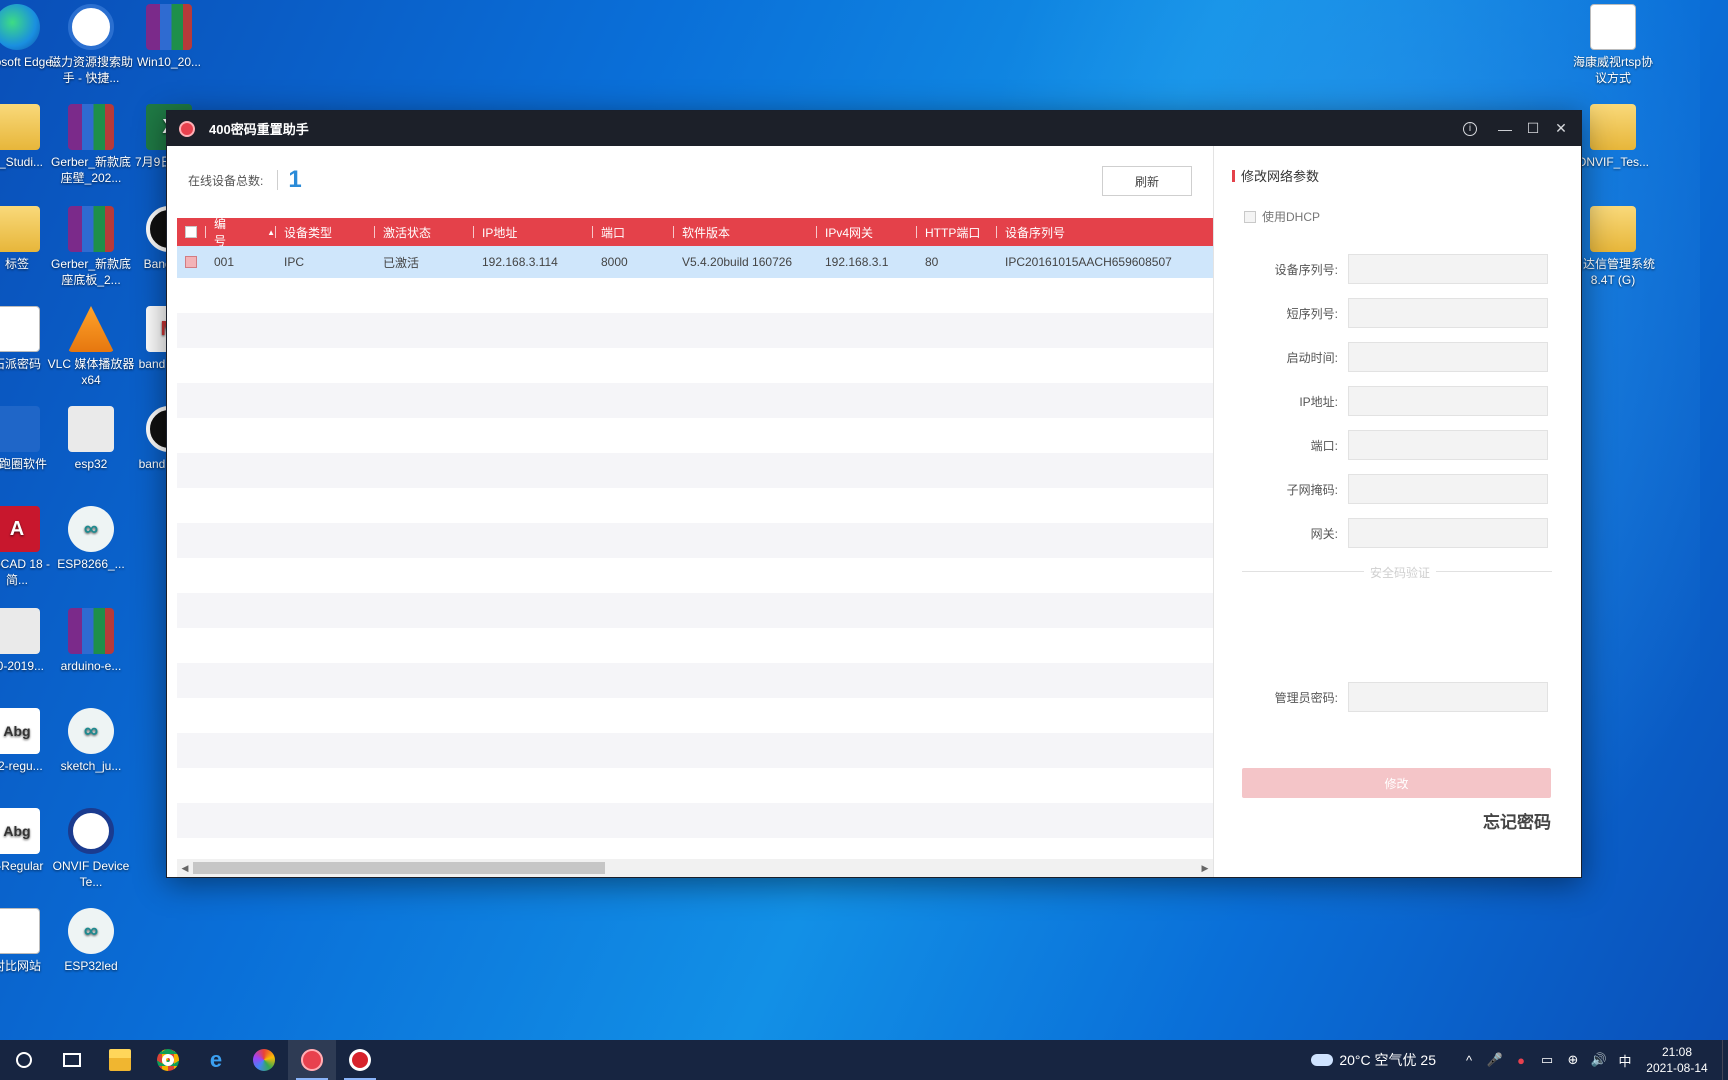 Image resolution: width=1728 pixels, height=1080 pixels. Describe the element at coordinates (240, 232) in the screenshot. I see `col-id: 编号 ▲` at that location.